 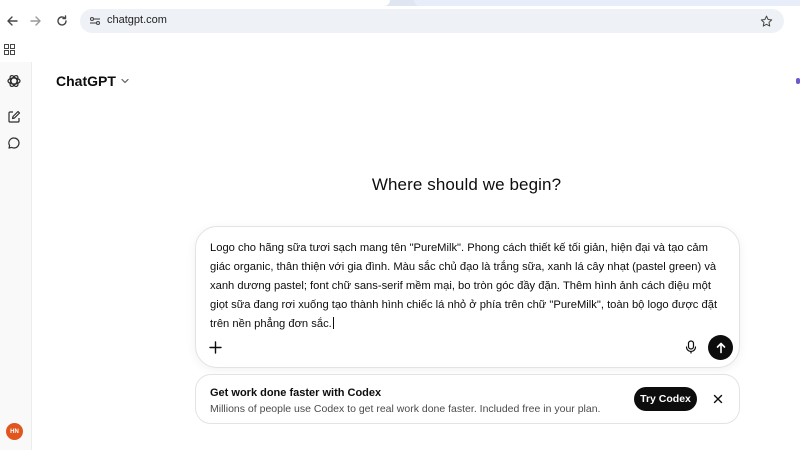 I want to click on plus-icon, so click(x=215, y=347).